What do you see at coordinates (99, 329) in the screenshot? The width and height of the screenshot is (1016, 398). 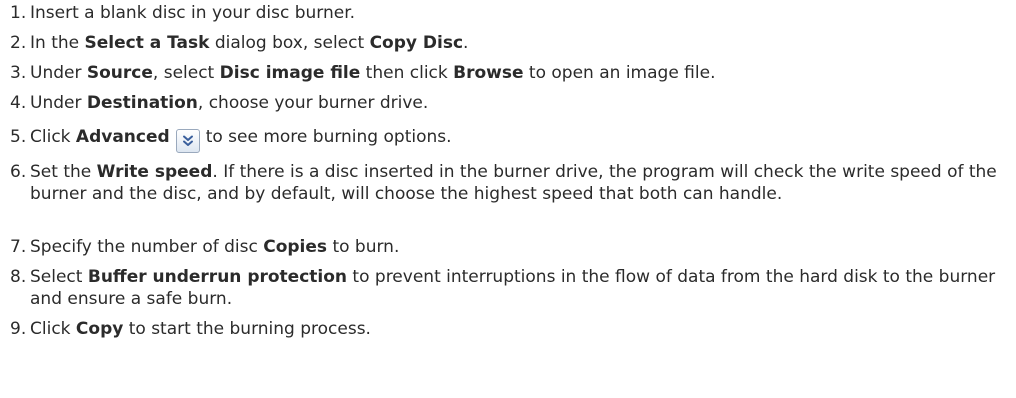 I see `copy-term: Copy` at bounding box center [99, 329].